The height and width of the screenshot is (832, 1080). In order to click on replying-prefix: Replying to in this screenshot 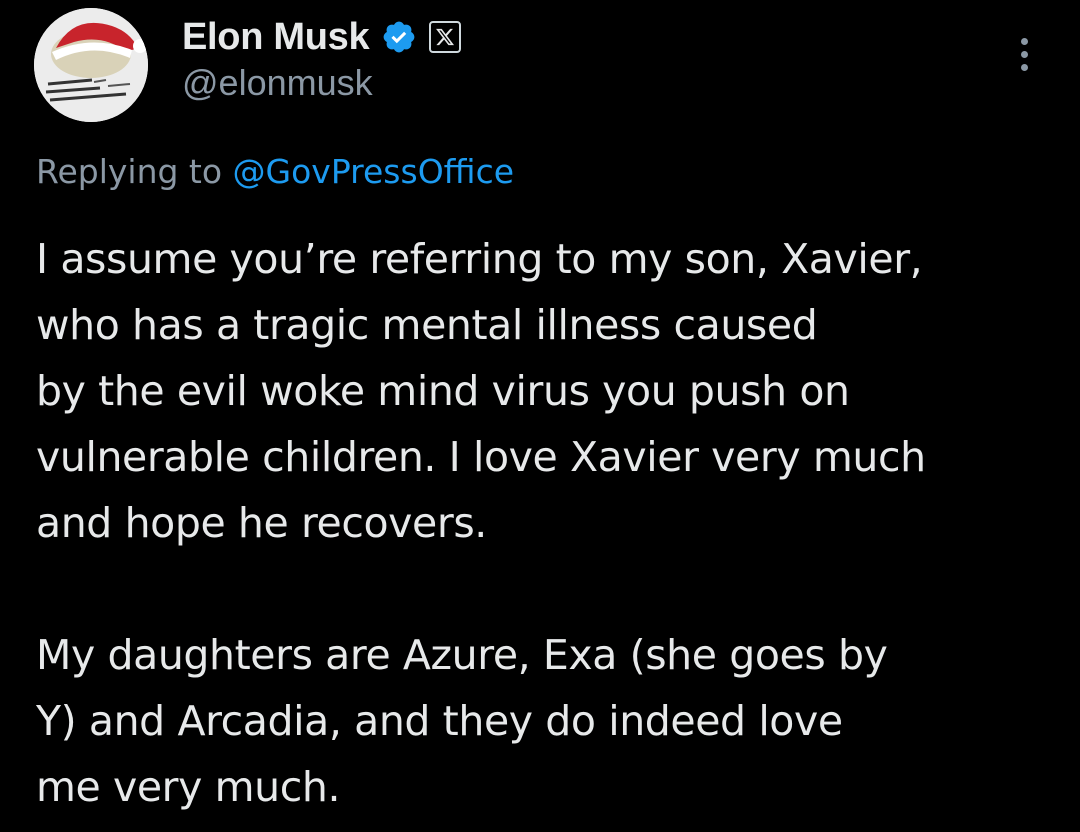, I will do `click(134, 171)`.